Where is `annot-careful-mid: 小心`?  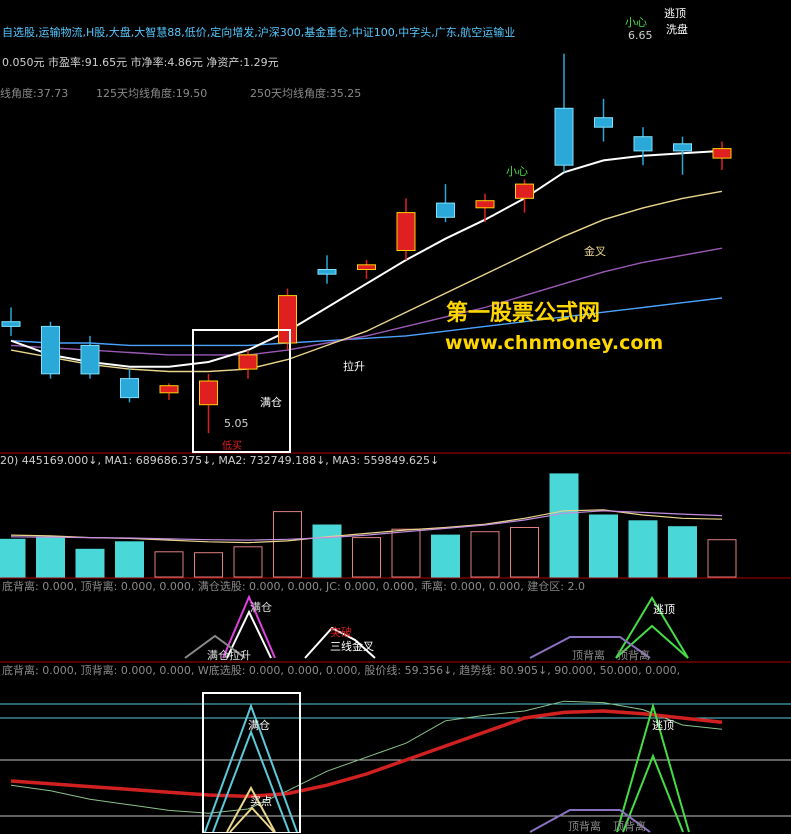 annot-careful-mid: 小心 is located at coordinates (517, 171).